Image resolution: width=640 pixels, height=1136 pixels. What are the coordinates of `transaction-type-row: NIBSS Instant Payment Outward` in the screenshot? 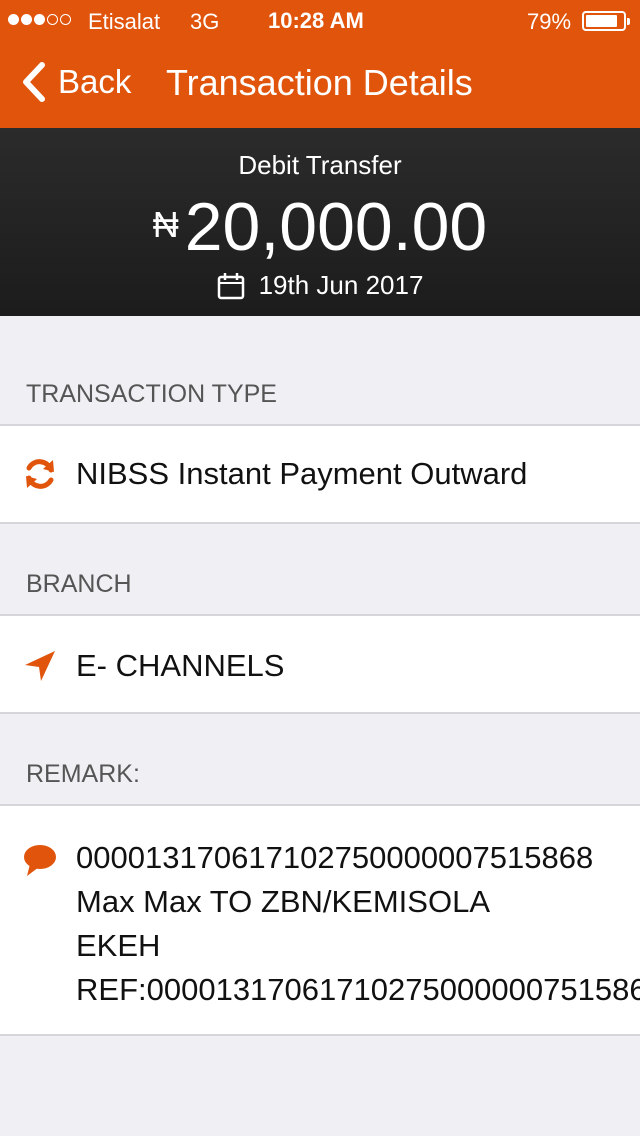 It's located at (320, 474).